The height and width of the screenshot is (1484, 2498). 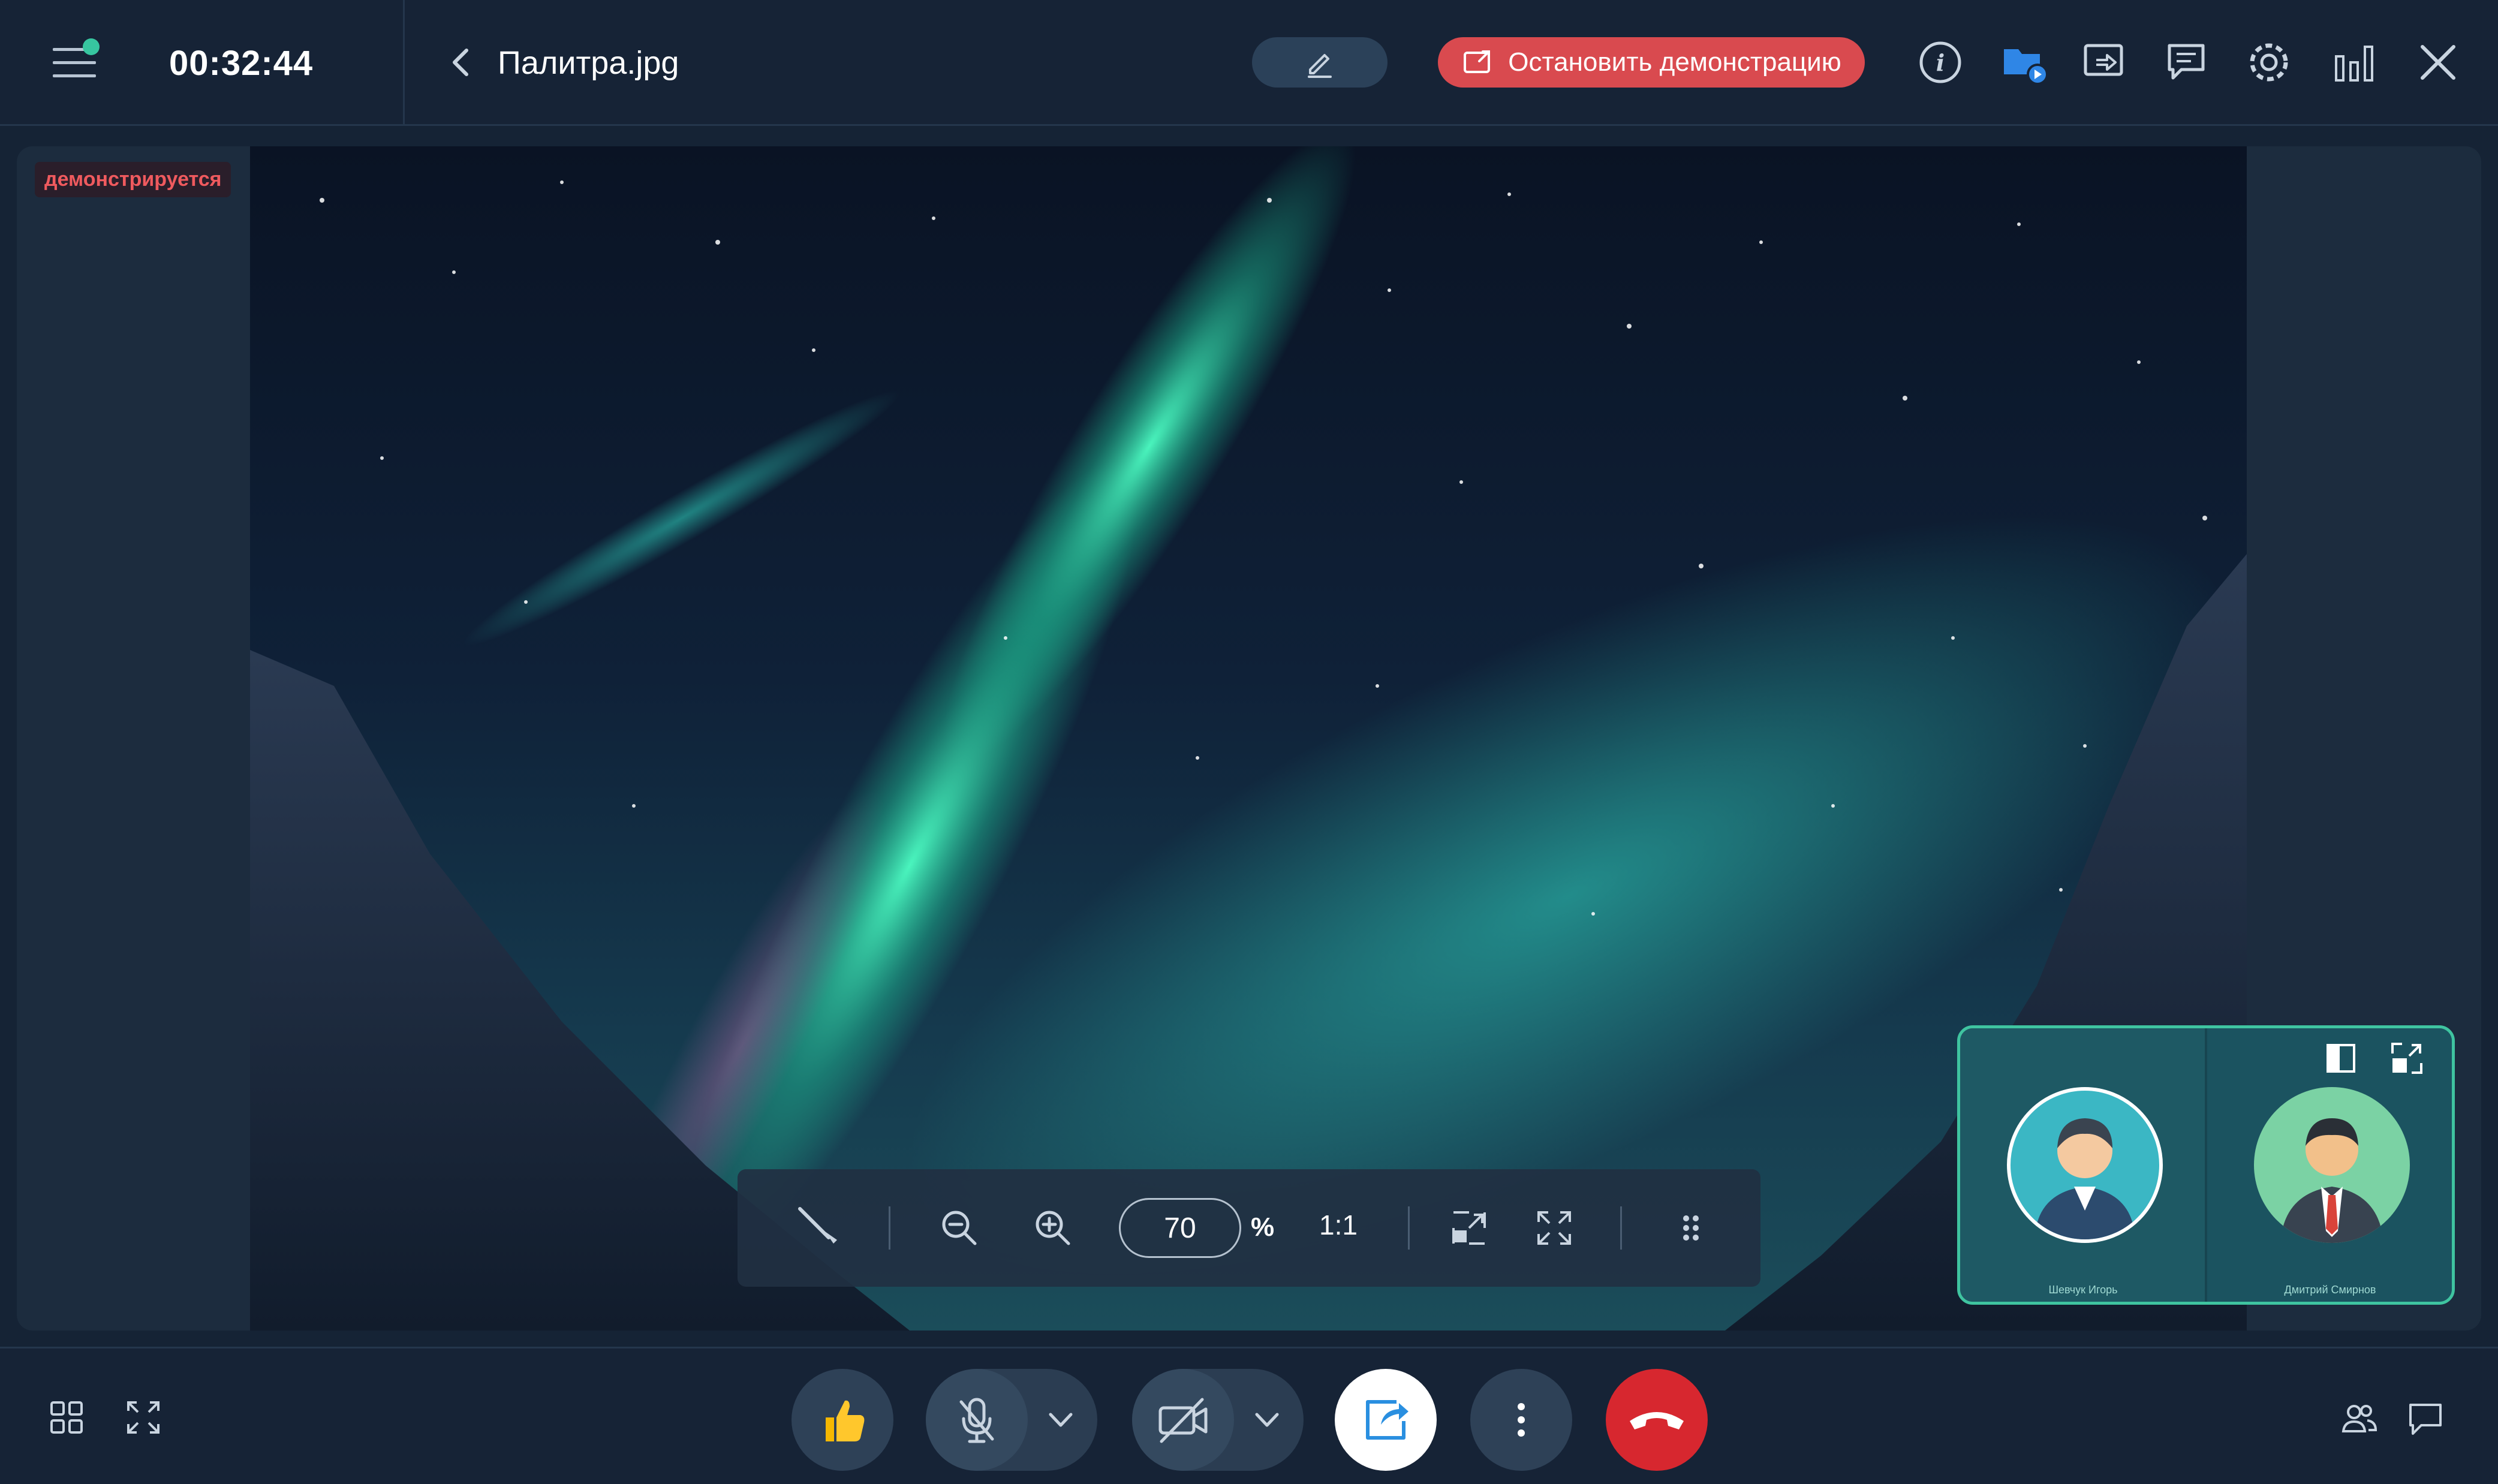 I want to click on grid-view-icon, so click(x=67, y=1417).